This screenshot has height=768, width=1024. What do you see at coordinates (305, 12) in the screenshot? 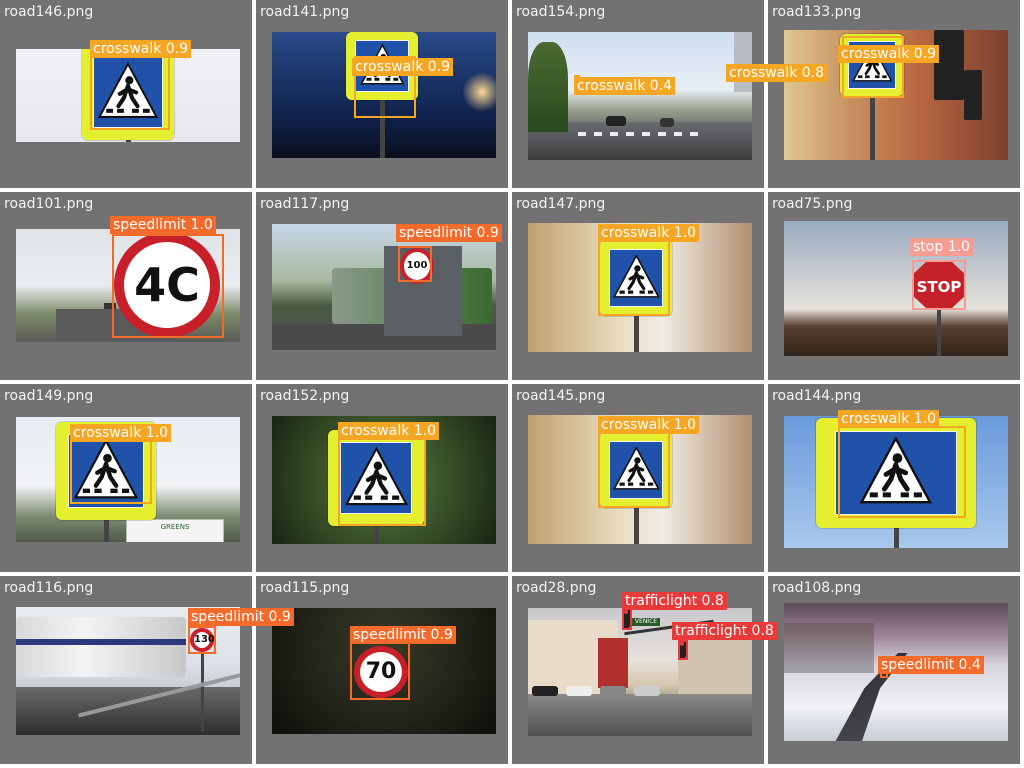
I see `image-filename: road141.png` at bounding box center [305, 12].